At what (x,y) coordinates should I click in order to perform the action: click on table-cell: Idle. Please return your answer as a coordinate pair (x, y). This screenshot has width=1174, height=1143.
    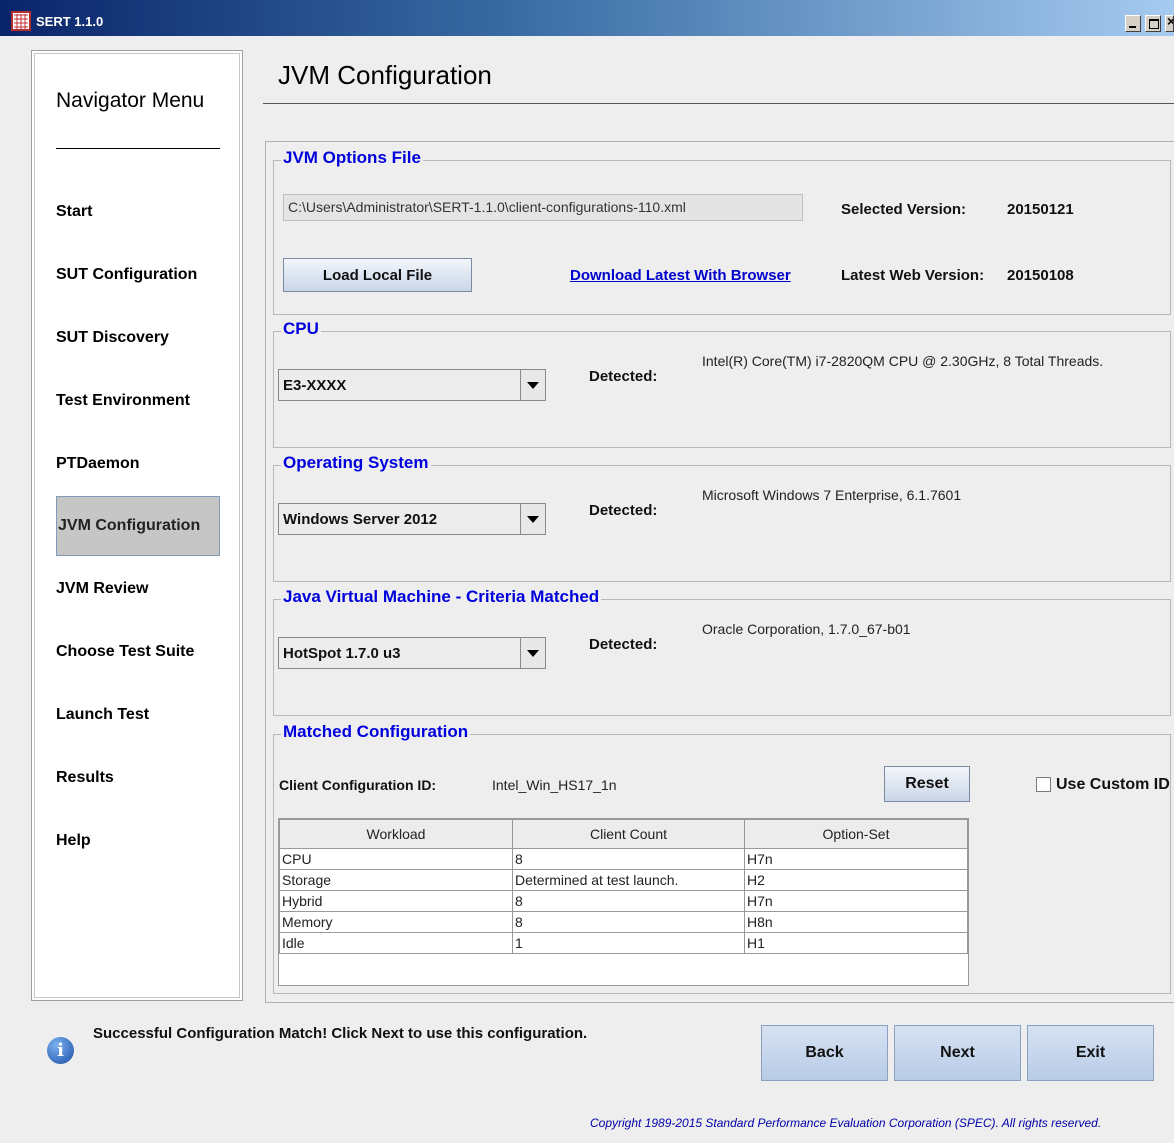
    Looking at the image, I should click on (396, 943).